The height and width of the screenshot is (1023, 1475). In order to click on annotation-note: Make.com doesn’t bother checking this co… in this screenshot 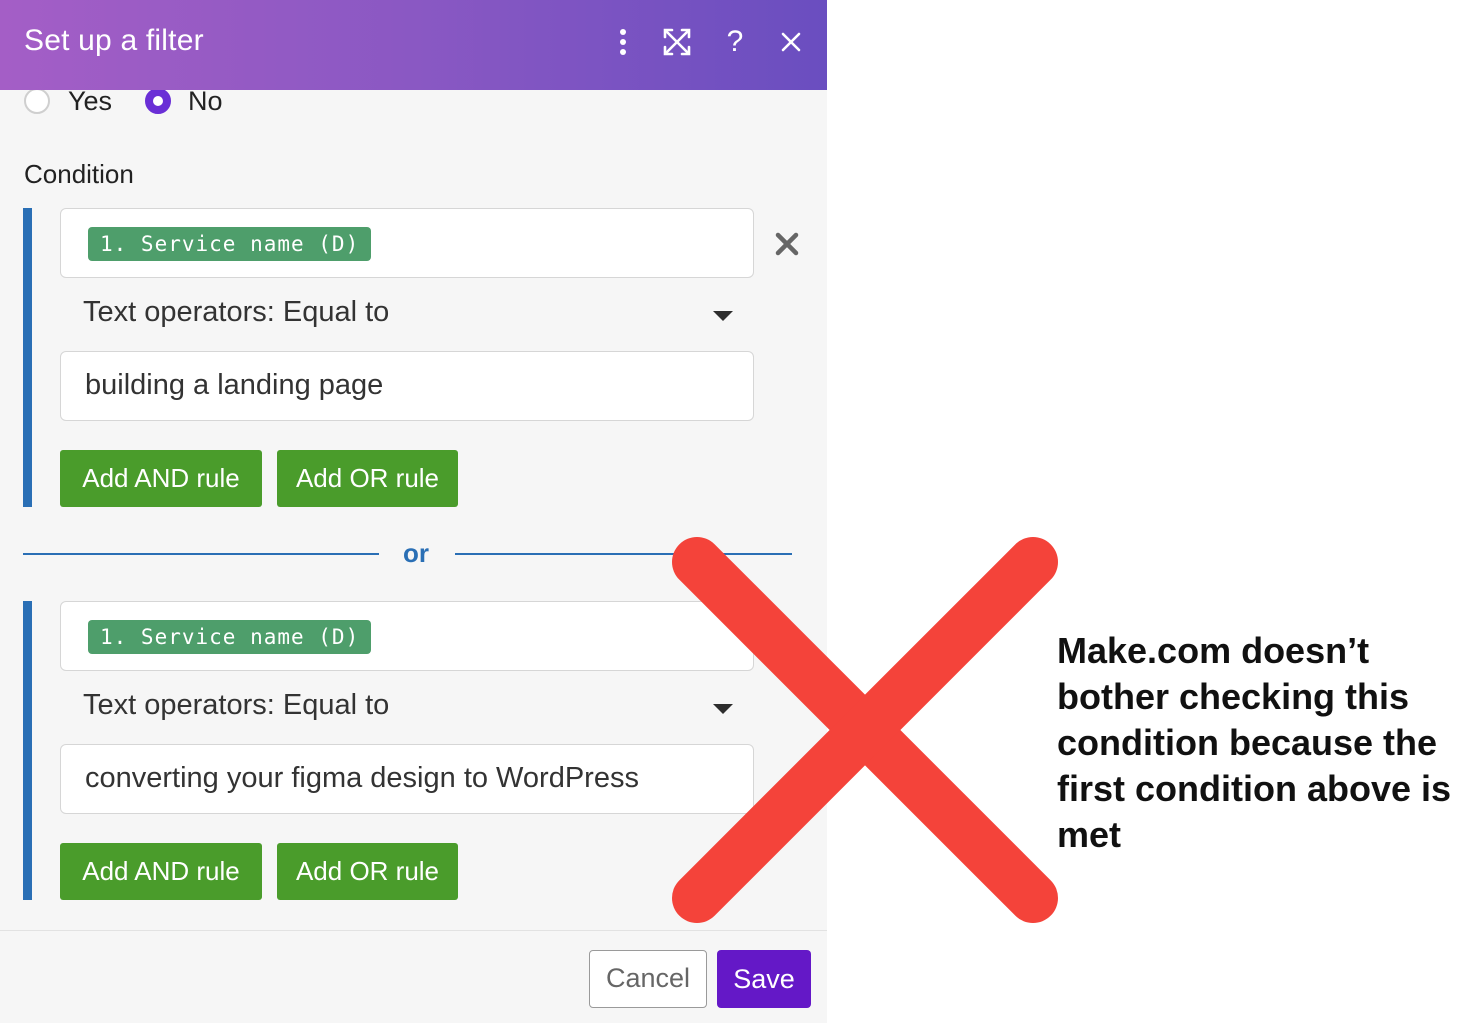, I will do `click(1254, 742)`.